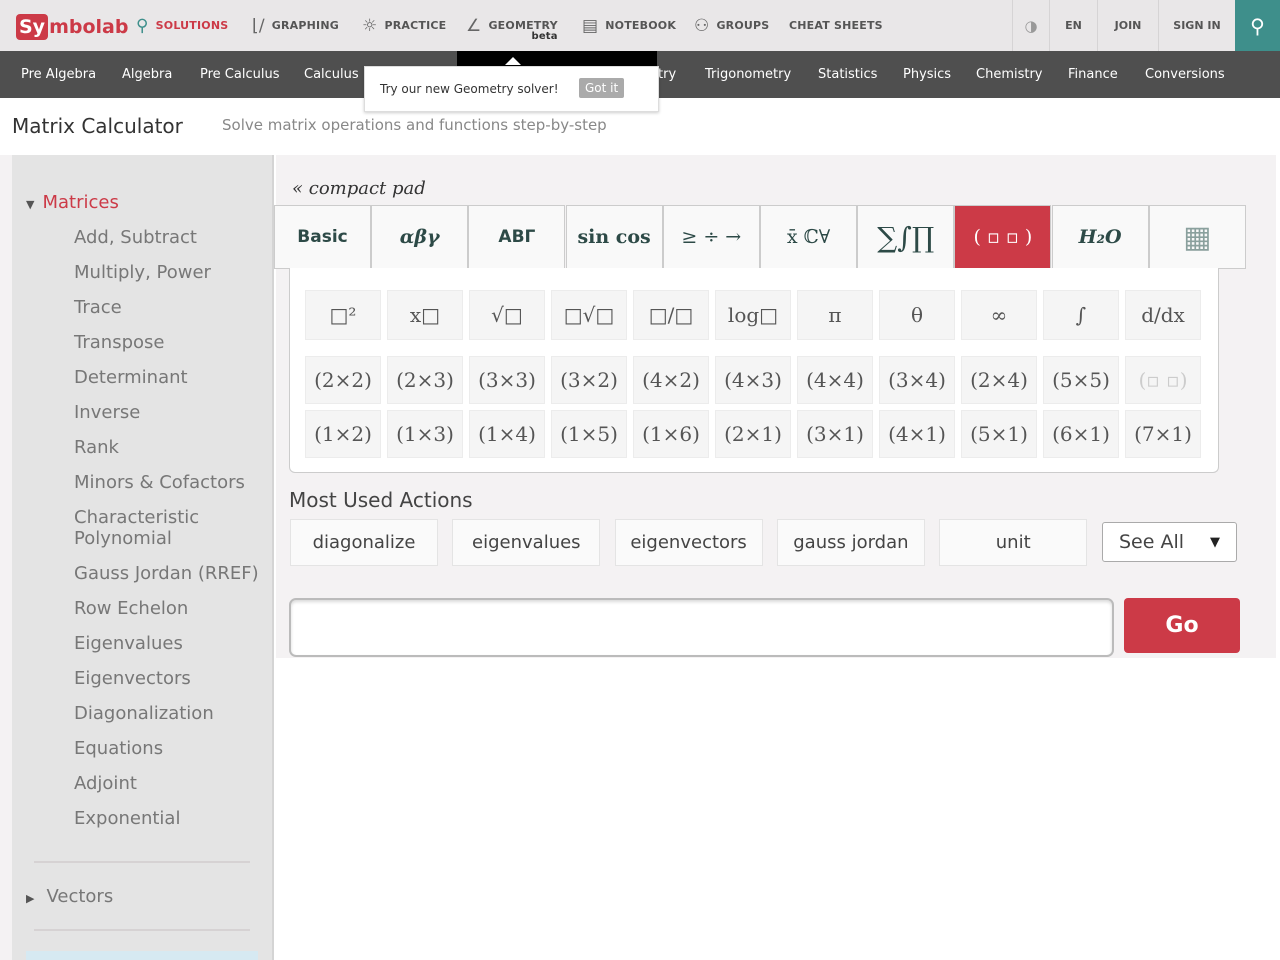 The image size is (1280, 960). I want to click on action-button: eigenvectors, so click(688, 542).